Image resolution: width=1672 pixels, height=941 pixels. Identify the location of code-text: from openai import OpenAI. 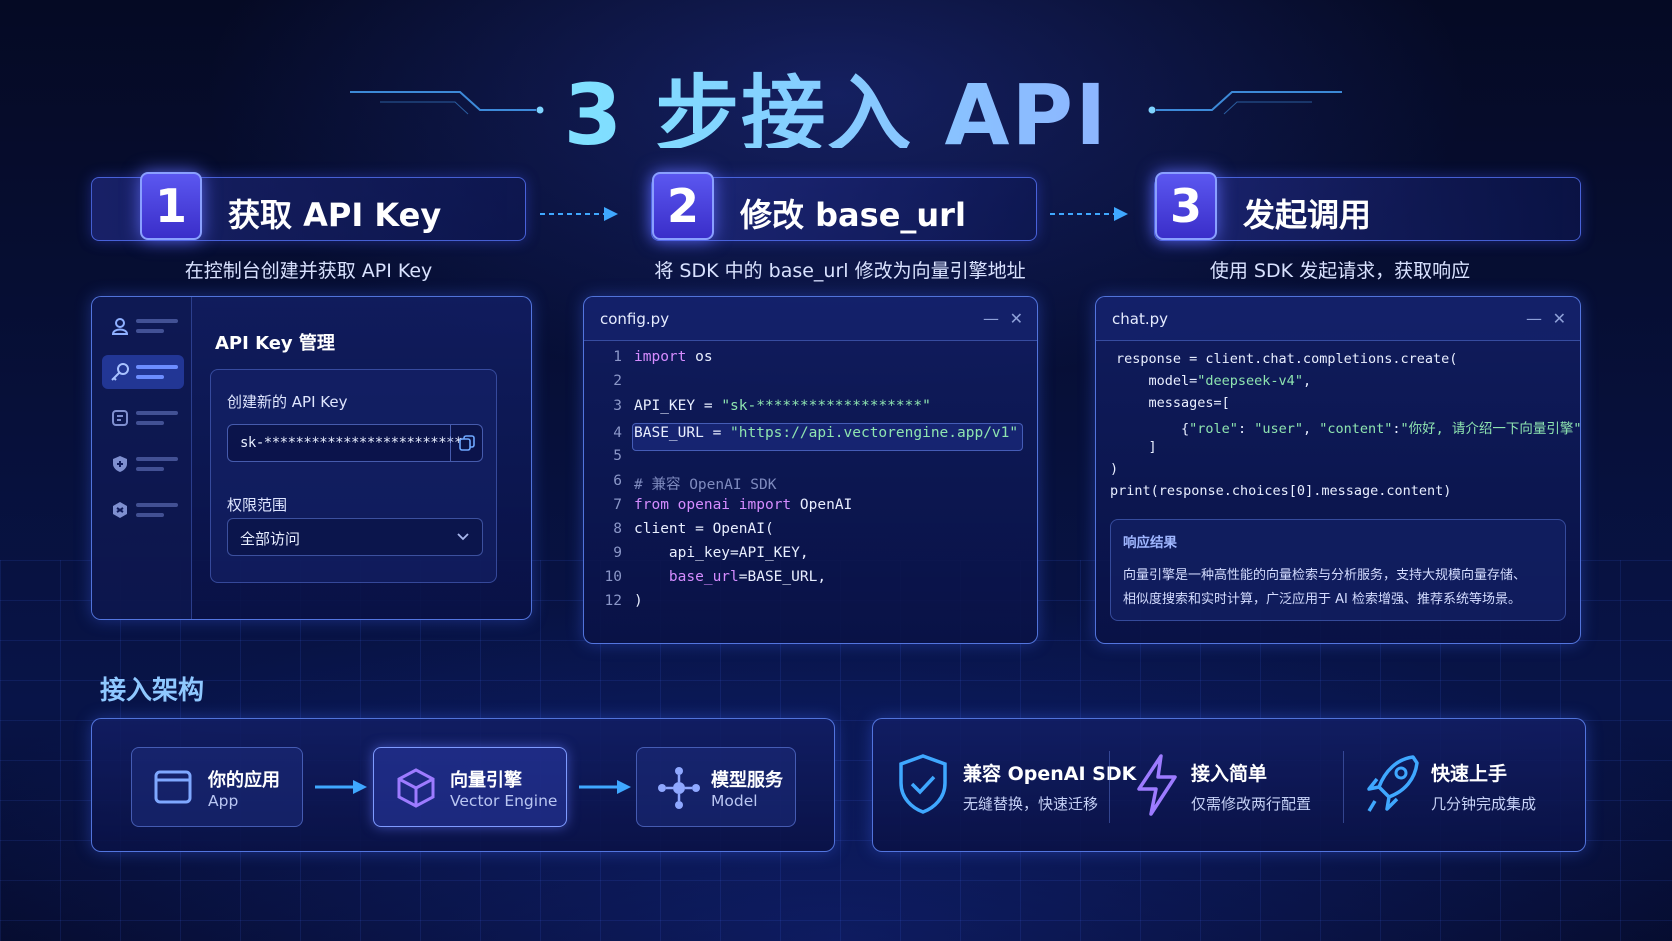
(743, 505).